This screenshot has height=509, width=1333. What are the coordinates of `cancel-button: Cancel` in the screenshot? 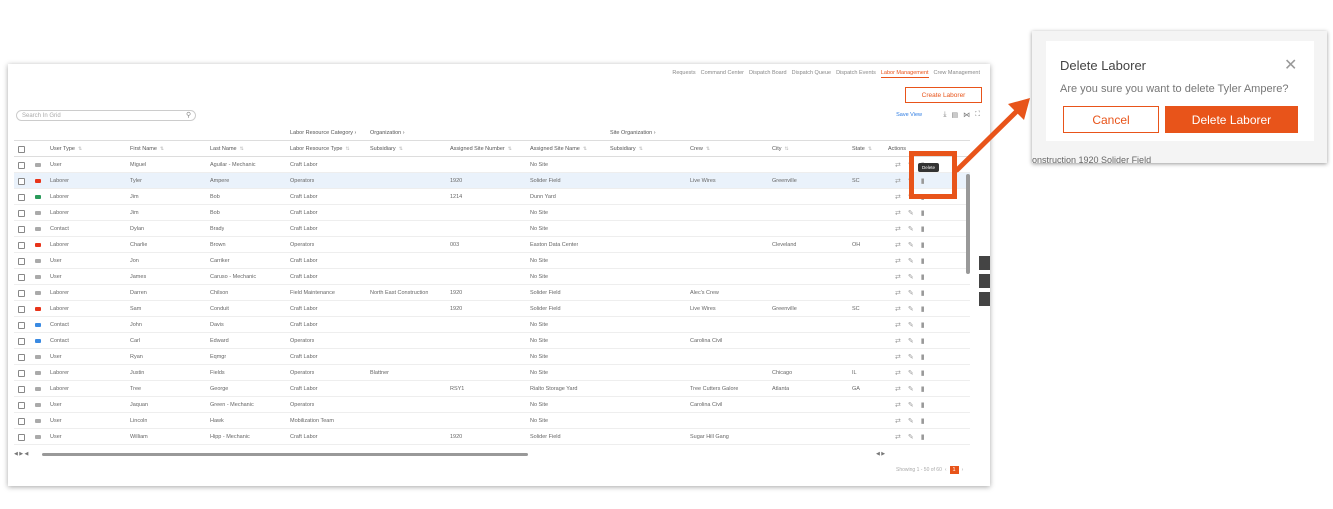 It's located at (1111, 119).